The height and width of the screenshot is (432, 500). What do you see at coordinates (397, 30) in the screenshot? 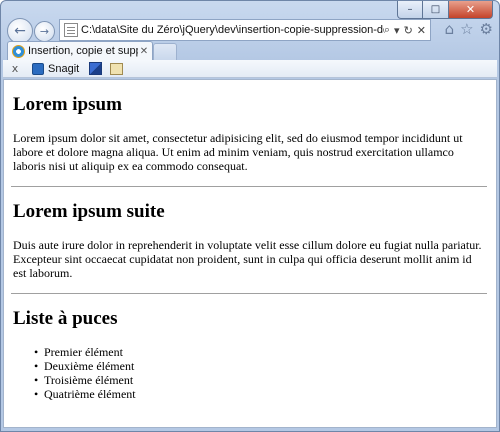
I see `chevron-down-icon: ▾` at bounding box center [397, 30].